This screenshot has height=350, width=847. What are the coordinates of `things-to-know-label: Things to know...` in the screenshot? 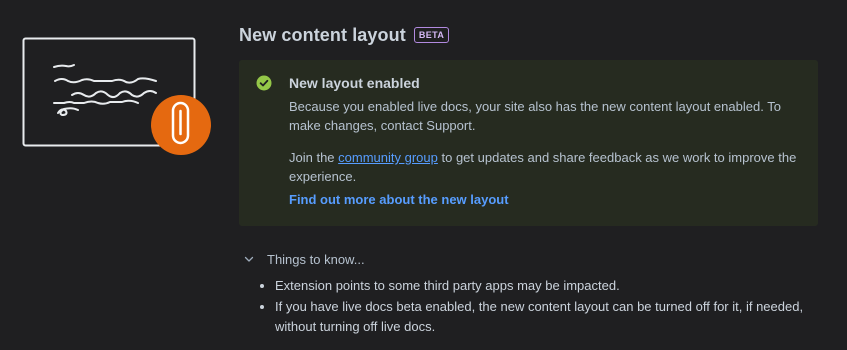 It's located at (316, 259).